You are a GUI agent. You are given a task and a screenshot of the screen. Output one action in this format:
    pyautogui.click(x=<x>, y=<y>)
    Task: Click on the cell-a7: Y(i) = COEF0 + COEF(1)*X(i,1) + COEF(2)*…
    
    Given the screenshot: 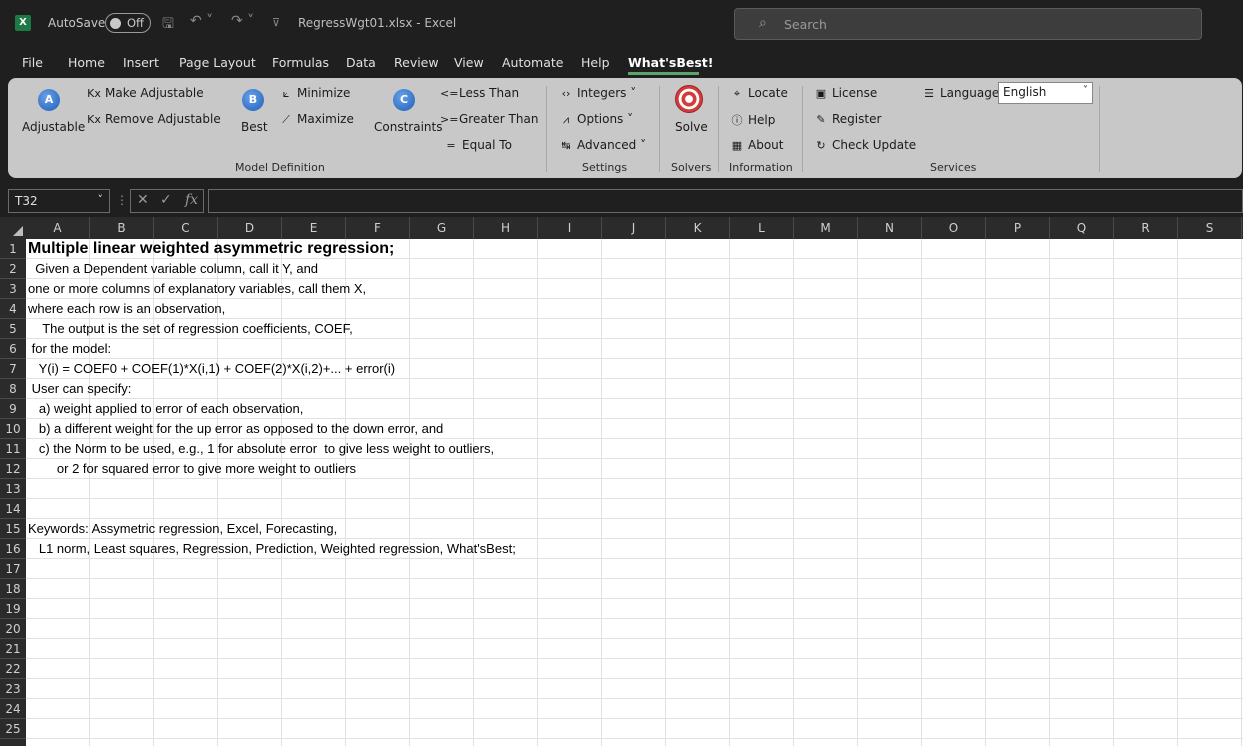 What is the action you would take?
    pyautogui.click(x=212, y=369)
    